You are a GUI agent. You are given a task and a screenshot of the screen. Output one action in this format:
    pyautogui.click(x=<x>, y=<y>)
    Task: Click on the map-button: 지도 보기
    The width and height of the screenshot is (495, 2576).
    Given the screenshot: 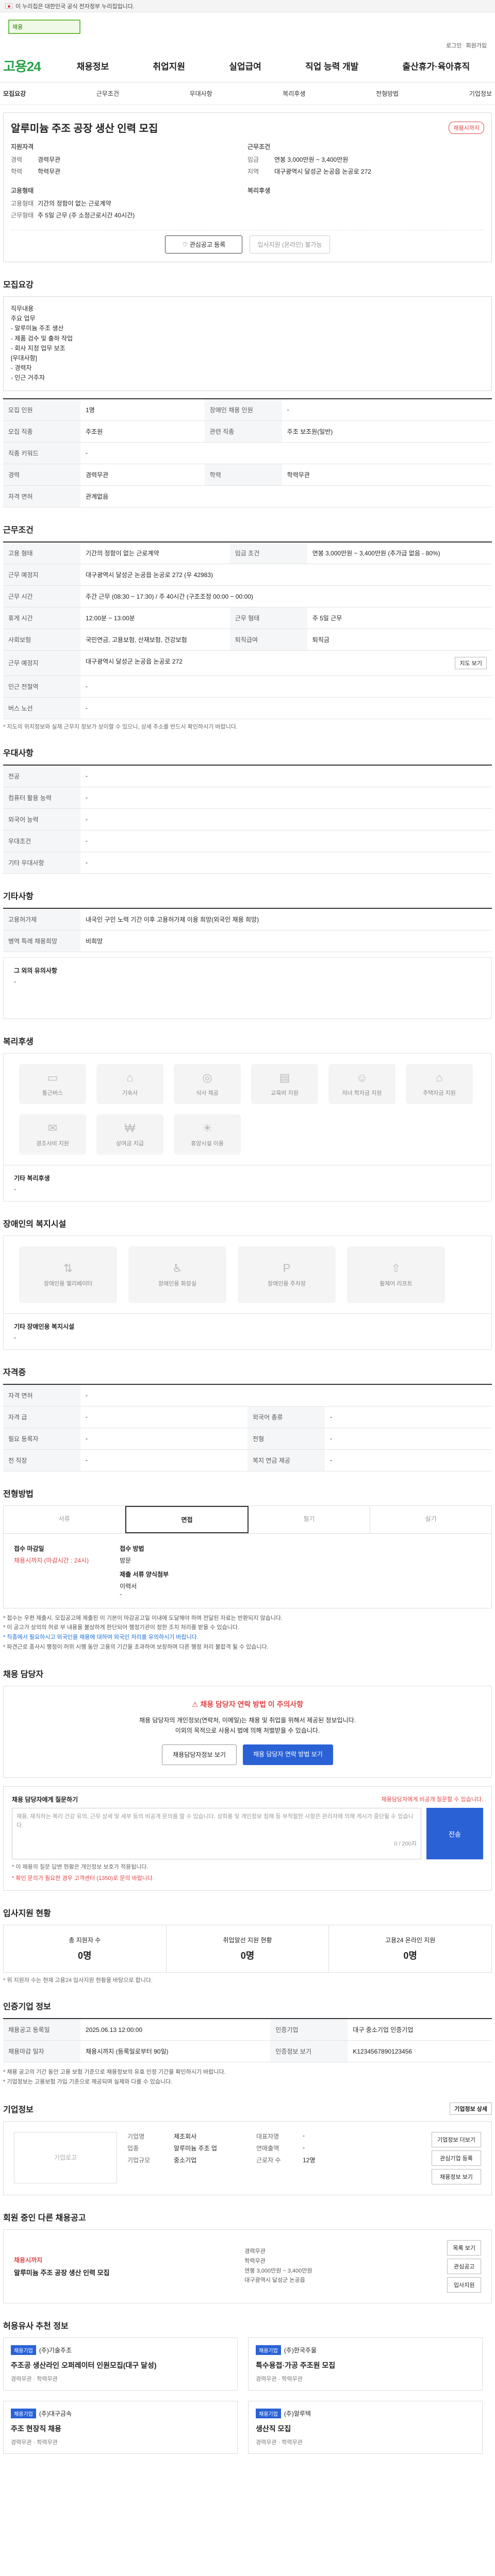 What is the action you would take?
    pyautogui.click(x=471, y=662)
    